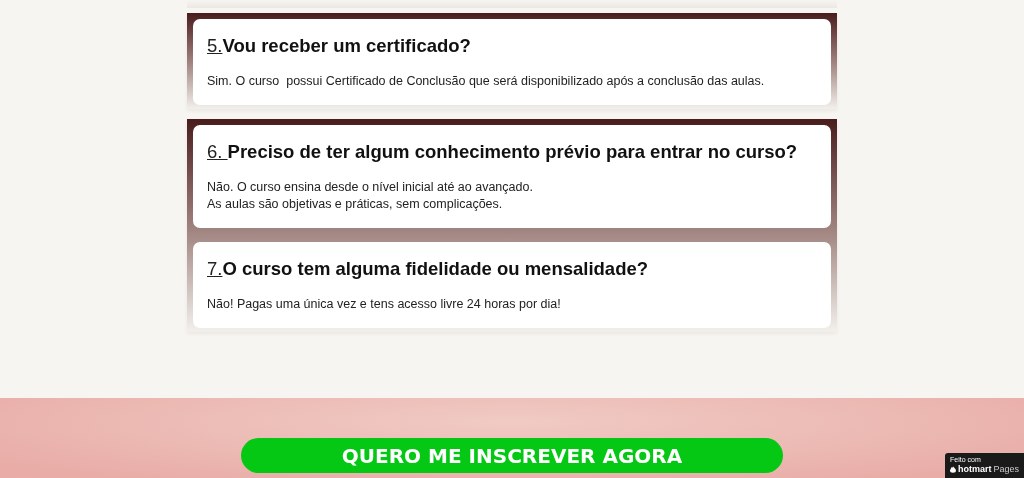 This screenshot has width=1024, height=478. What do you see at coordinates (384, 304) in the screenshot?
I see `faq-answer: Não! Pagas uma única vez e tens acesso livre 24 horas por dia!` at bounding box center [384, 304].